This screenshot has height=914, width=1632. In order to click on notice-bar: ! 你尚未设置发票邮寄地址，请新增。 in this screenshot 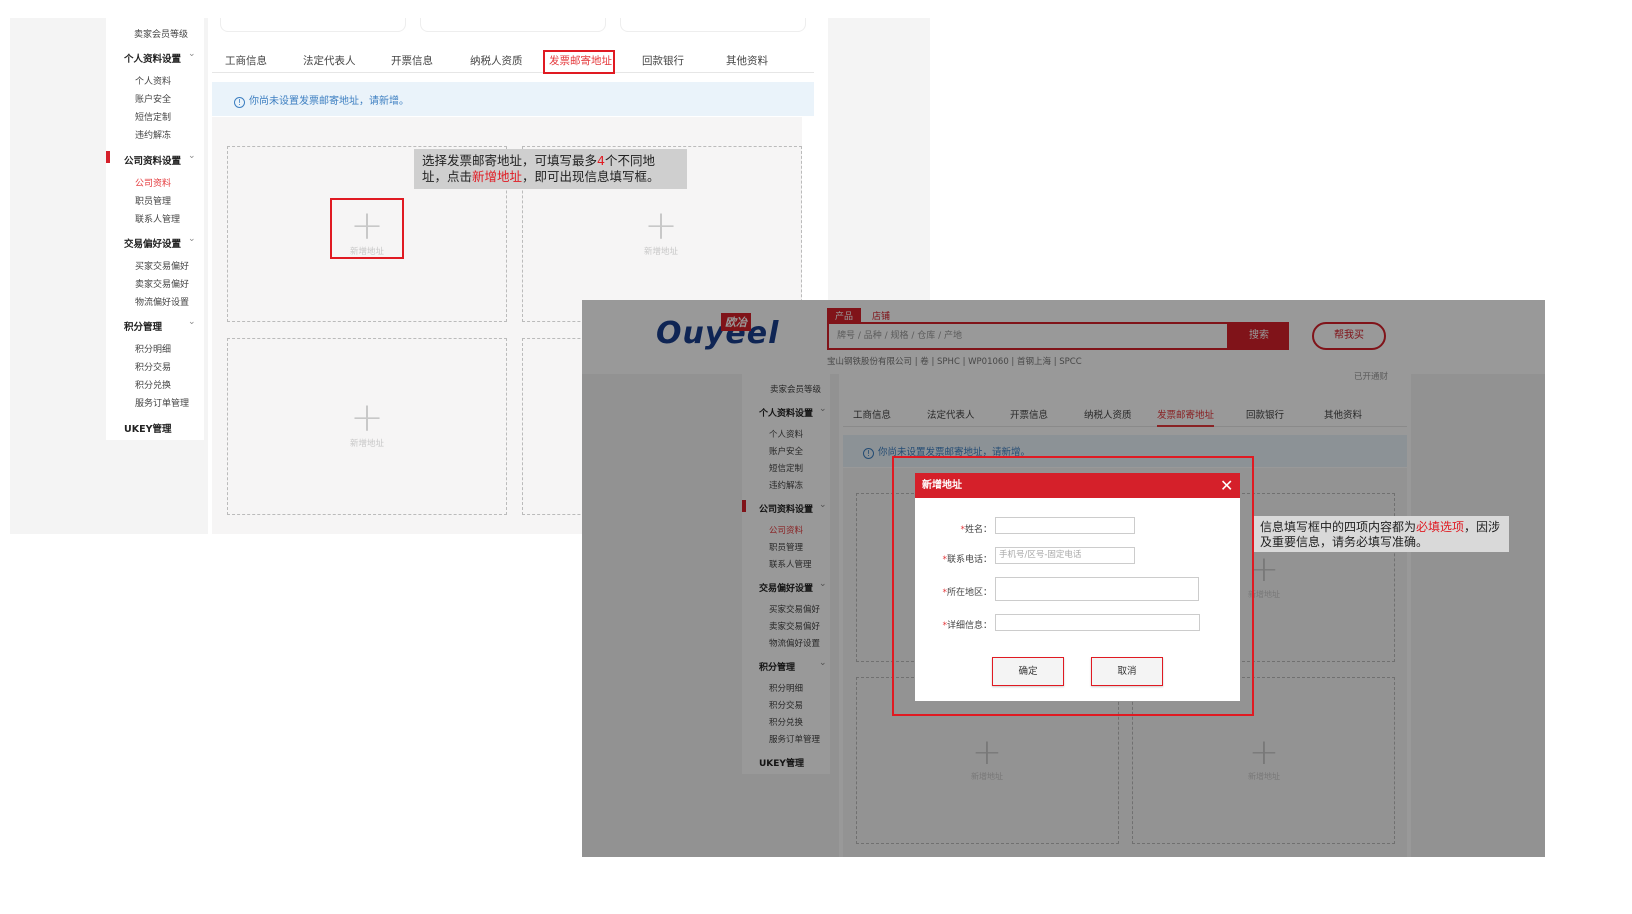, I will do `click(513, 99)`.